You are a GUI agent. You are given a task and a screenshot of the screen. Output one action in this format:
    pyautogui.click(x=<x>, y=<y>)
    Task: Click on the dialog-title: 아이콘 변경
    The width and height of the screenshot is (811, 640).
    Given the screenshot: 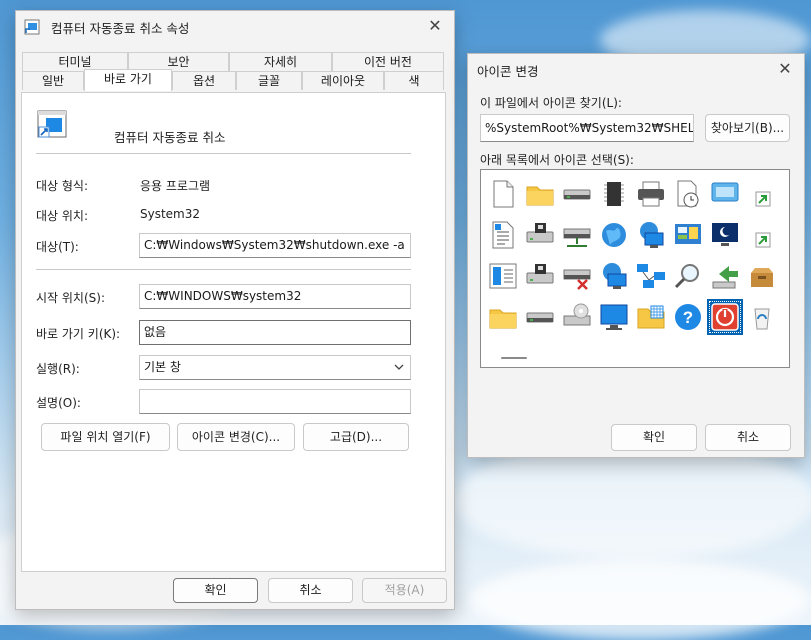 What is the action you would take?
    pyautogui.click(x=508, y=71)
    